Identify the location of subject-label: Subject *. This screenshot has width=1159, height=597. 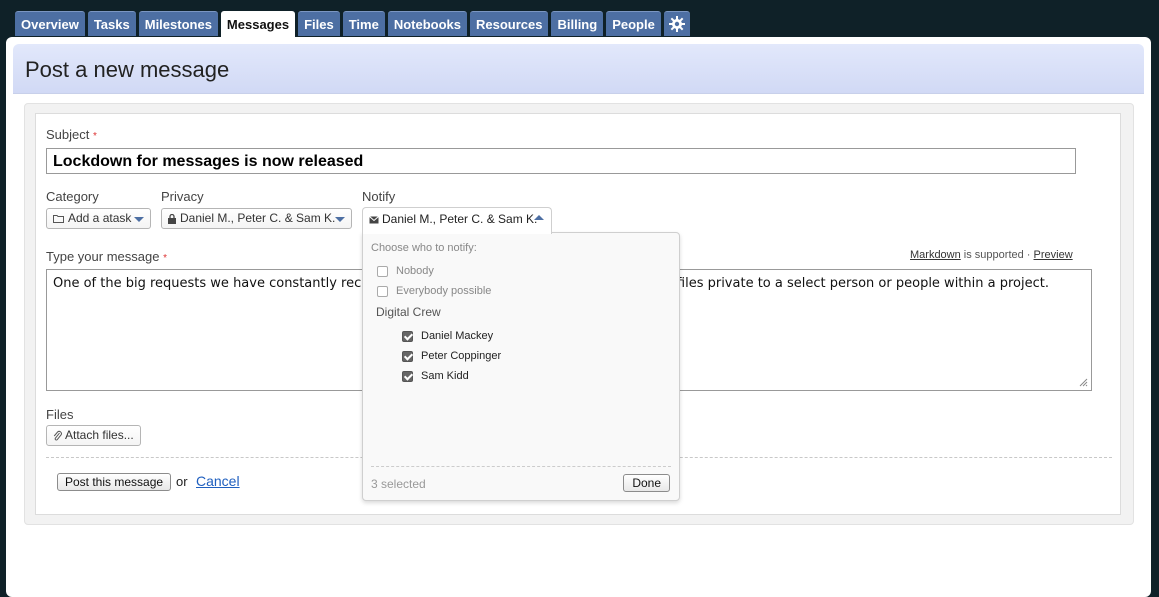
(71, 134).